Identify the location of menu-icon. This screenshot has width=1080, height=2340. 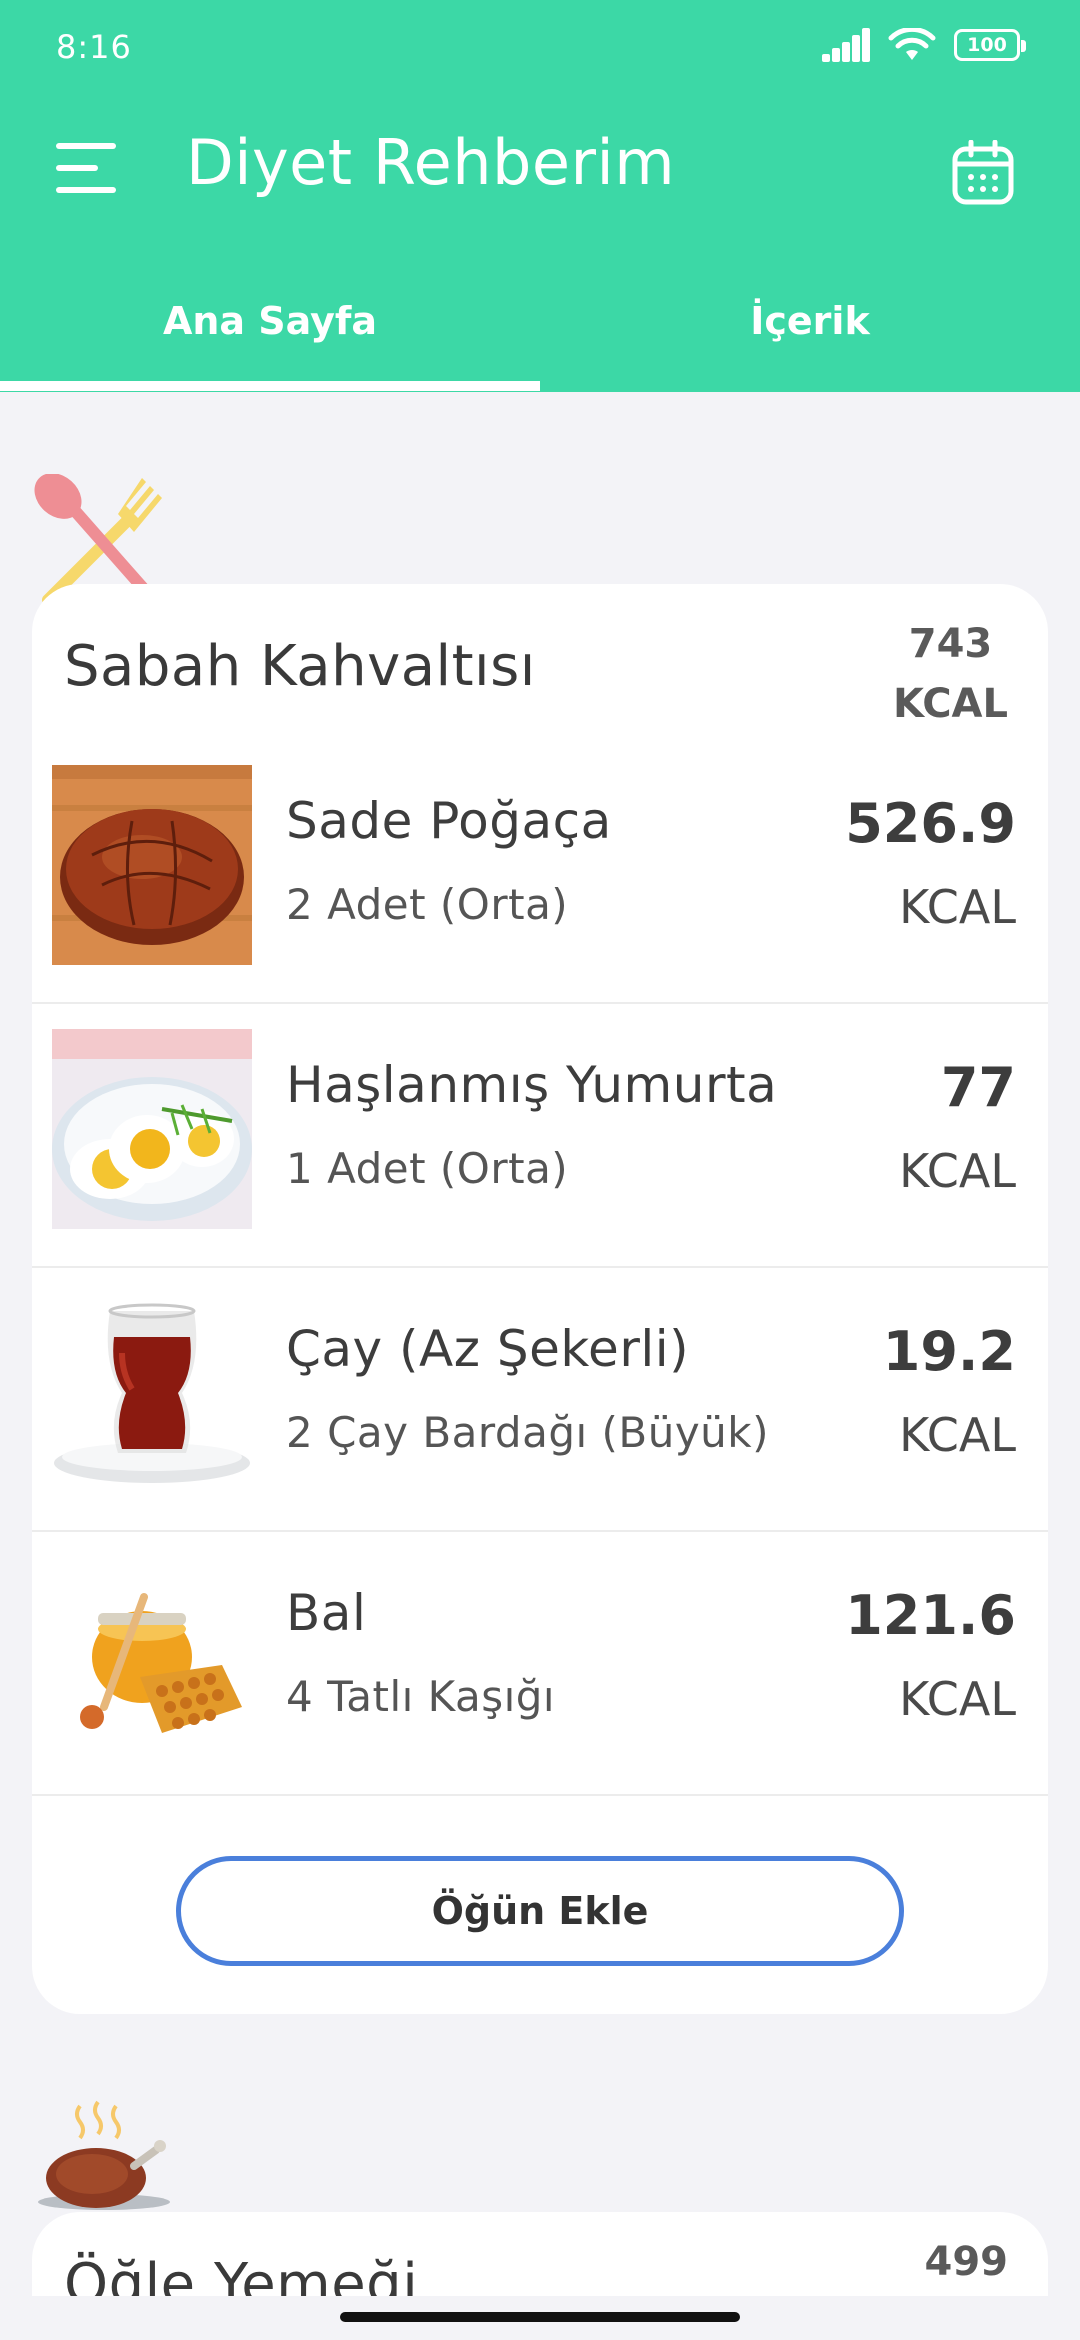
(88, 169).